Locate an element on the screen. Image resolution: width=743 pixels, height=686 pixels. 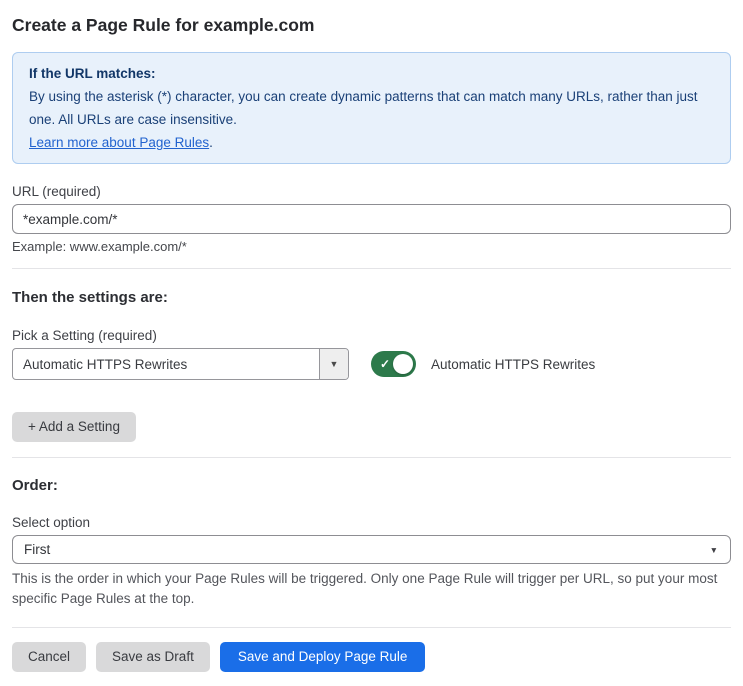
info-box-heading: If the URL matches: is located at coordinates (92, 73).